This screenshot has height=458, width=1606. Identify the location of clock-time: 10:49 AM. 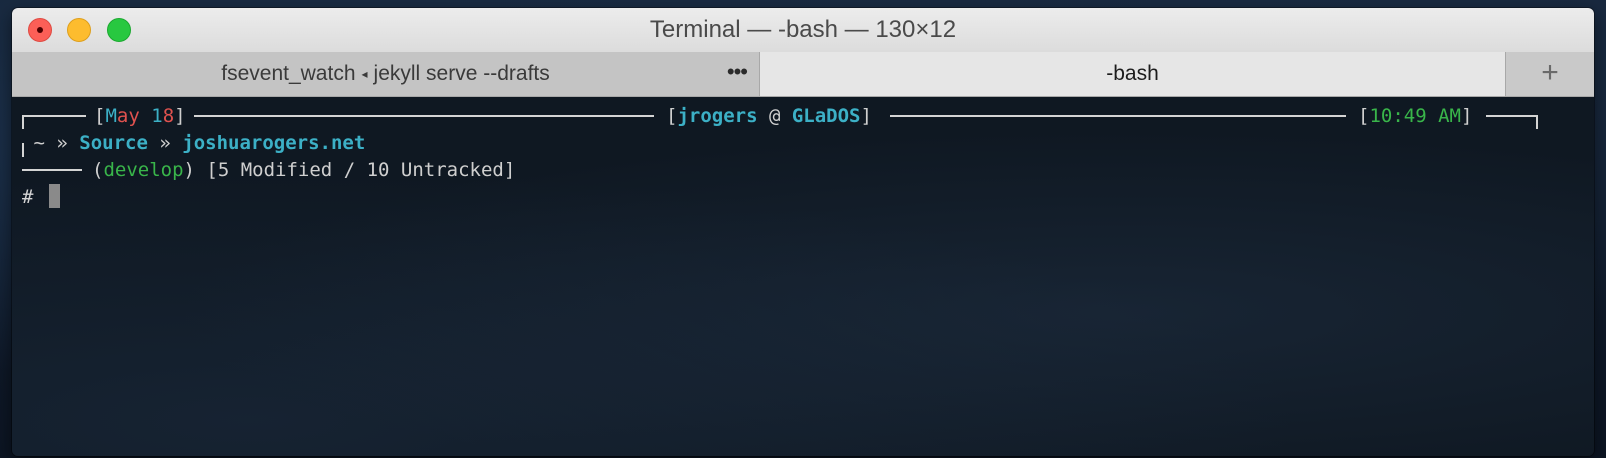
(1415, 116).